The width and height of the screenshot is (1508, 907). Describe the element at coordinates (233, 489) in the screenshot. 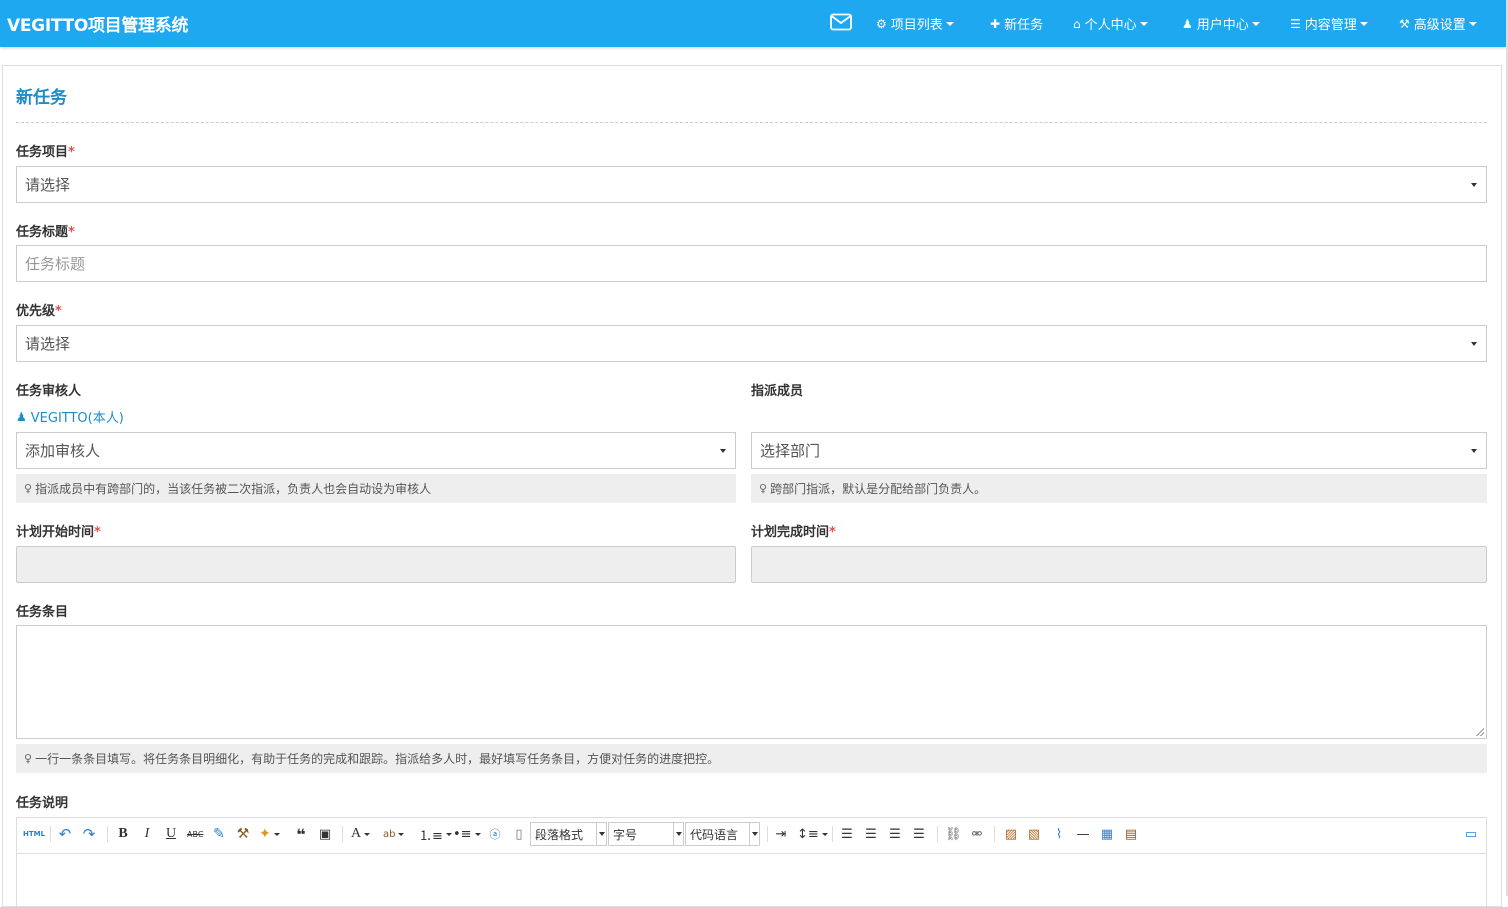

I see `reviewer-hint-text: 指派成员中有跨部门的，当该任务被二次指派，负责人也会自动设为审核人` at that location.